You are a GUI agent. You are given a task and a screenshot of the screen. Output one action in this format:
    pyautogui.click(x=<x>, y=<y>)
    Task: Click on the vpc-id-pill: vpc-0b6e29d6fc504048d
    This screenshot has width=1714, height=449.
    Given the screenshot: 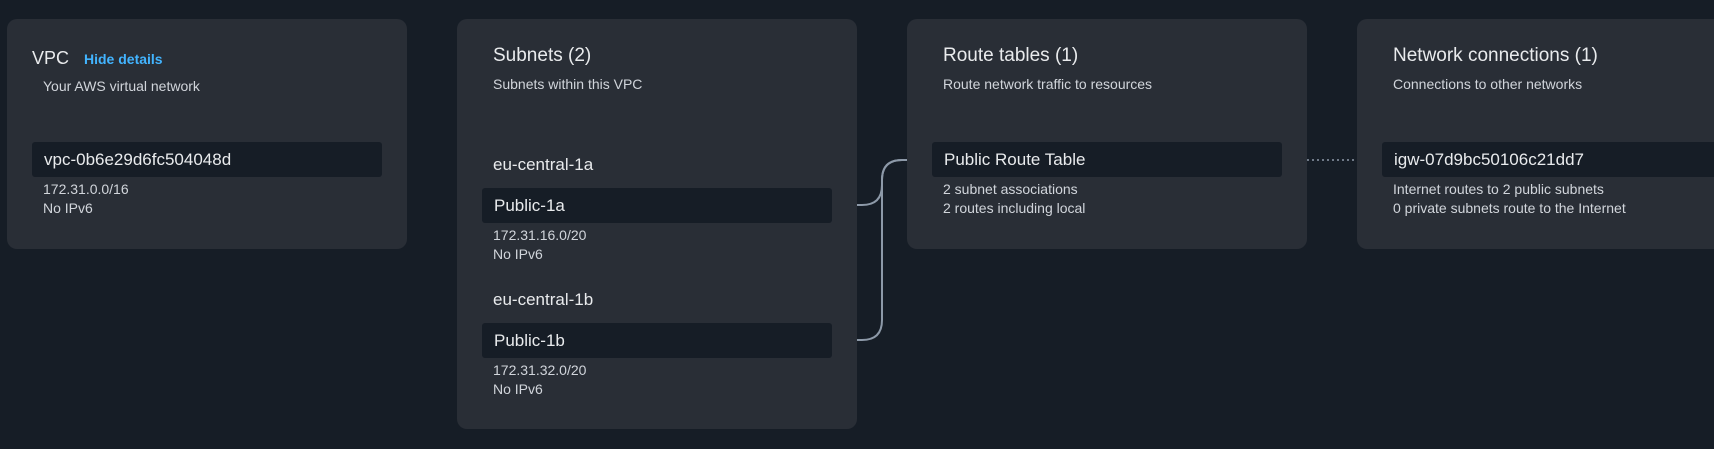 What is the action you would take?
    pyautogui.click(x=207, y=159)
    